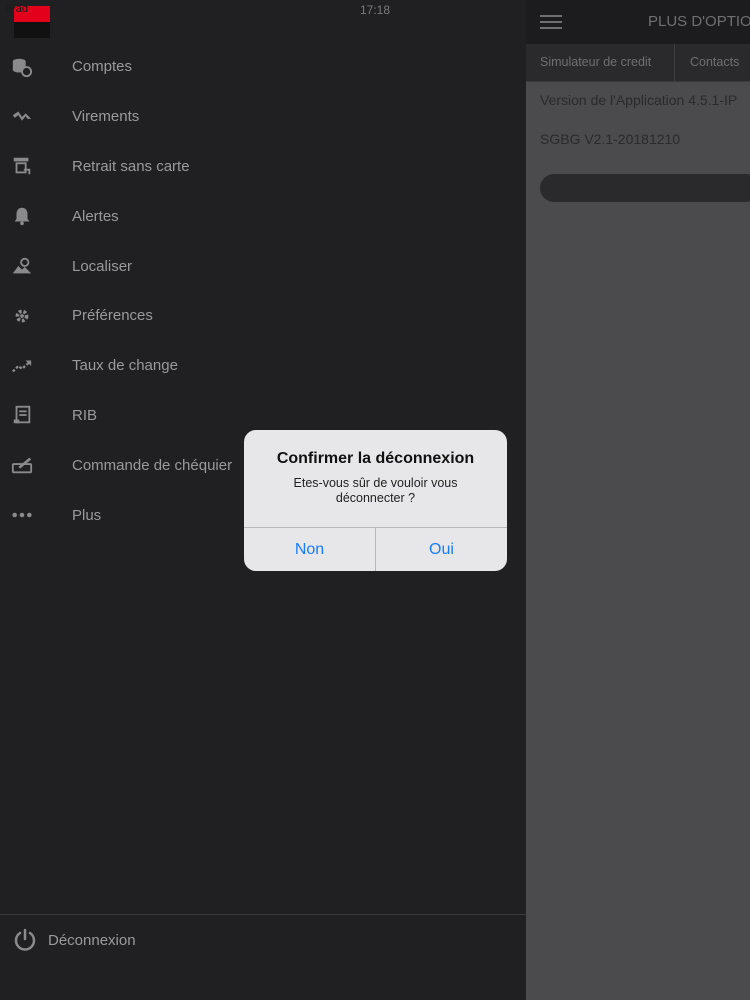 Image resolution: width=750 pixels, height=1000 pixels. Describe the element at coordinates (22, 316) in the screenshot. I see `settings-icon` at that location.